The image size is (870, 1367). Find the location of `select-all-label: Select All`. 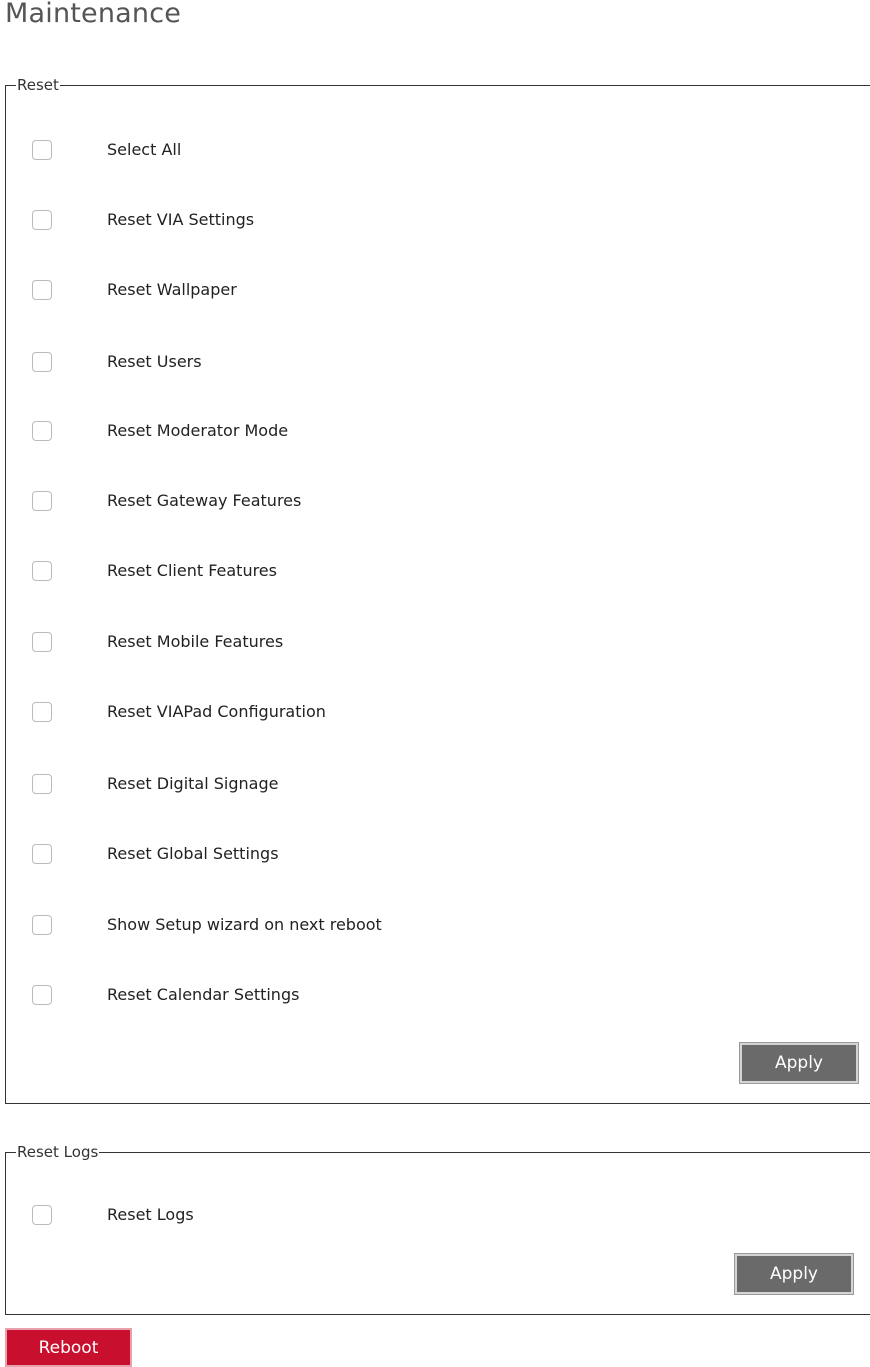

select-all-label: Select All is located at coordinates (144, 149).